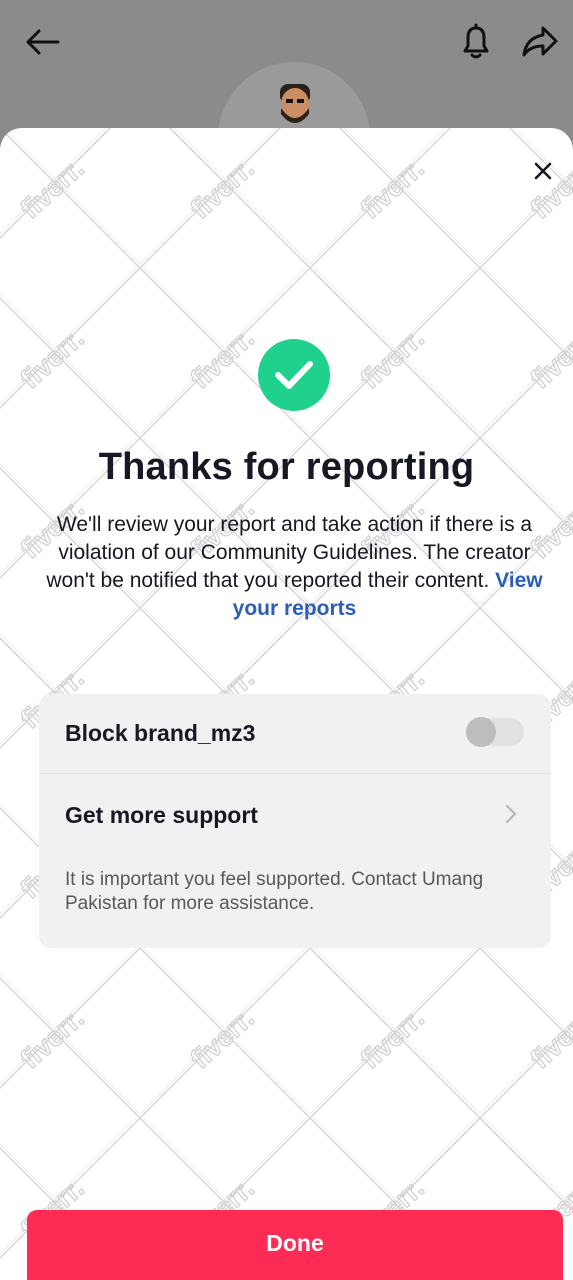 This screenshot has height=1280, width=573. What do you see at coordinates (161, 815) in the screenshot?
I see `support-label: Get more support` at bounding box center [161, 815].